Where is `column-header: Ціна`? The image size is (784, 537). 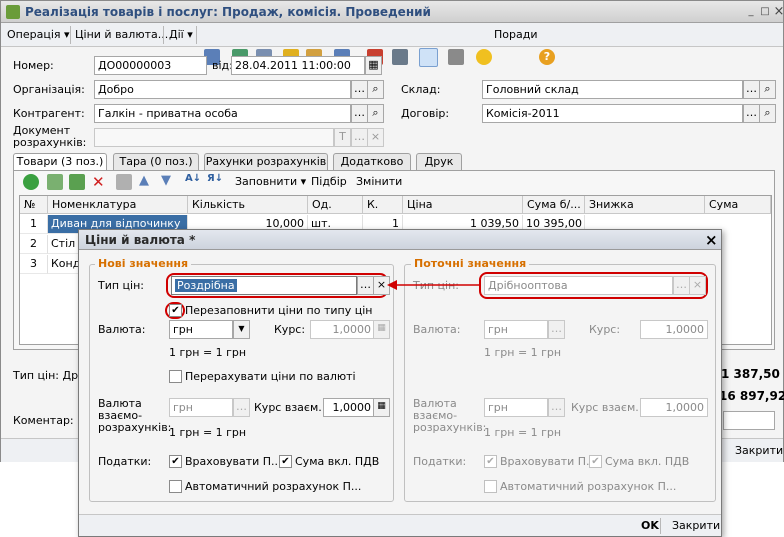 column-header: Ціна is located at coordinates (463, 205).